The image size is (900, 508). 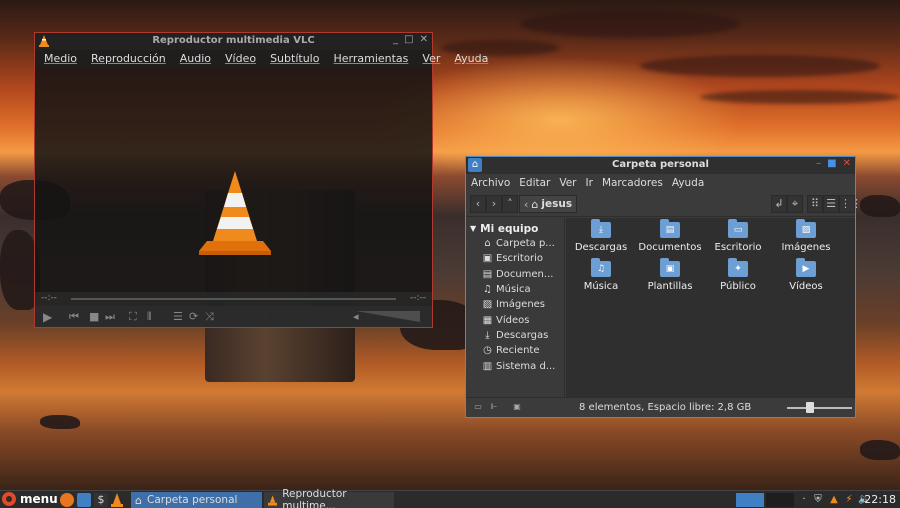 What do you see at coordinates (760, 66) in the screenshot?
I see `cloud` at bounding box center [760, 66].